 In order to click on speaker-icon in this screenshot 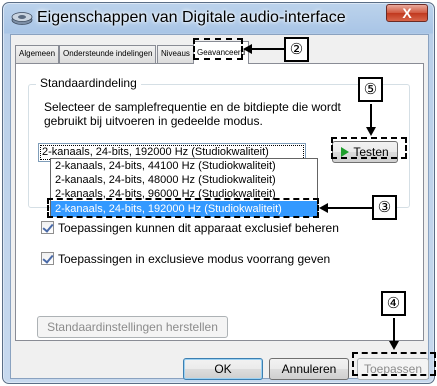, I will do `click(22, 18)`.